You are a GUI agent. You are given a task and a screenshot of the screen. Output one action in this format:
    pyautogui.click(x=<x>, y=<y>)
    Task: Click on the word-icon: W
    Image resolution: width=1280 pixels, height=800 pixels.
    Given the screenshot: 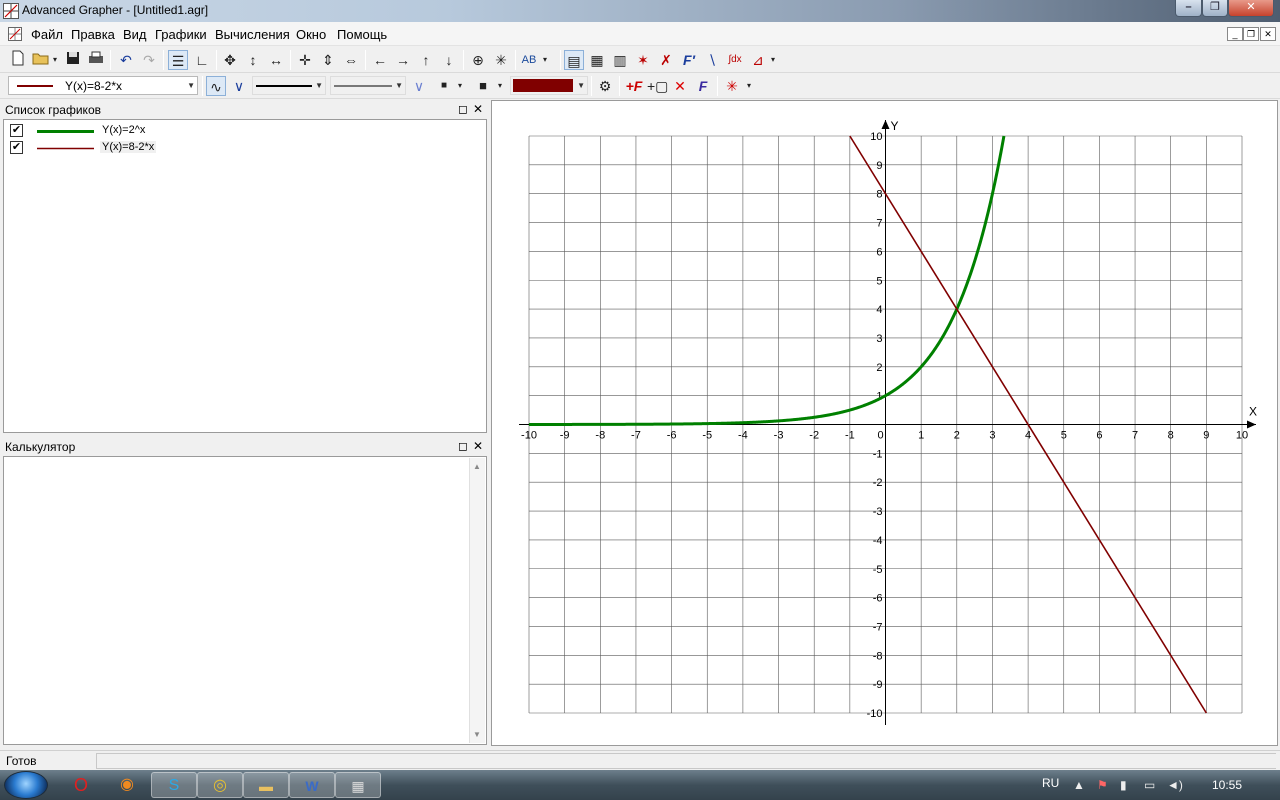 What is the action you would take?
    pyautogui.click(x=312, y=785)
    